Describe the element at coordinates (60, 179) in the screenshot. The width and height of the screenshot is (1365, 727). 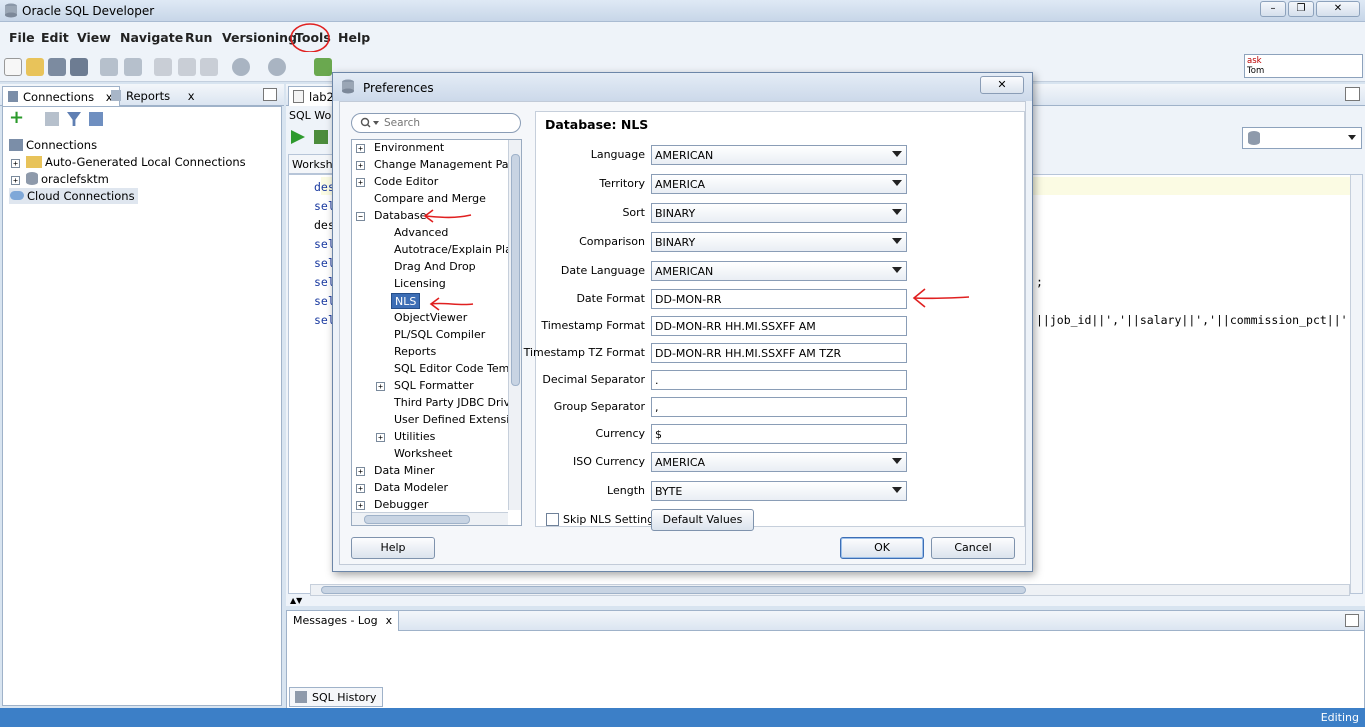
I see `tree-oraclefsktm: + oraclefsktm` at that location.